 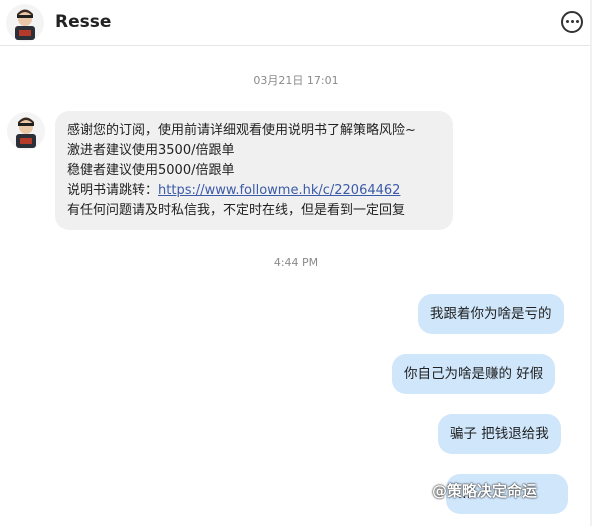 I want to click on watermark-text: @策略决定命运, so click(x=485, y=491).